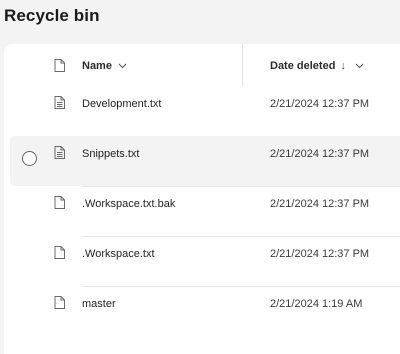 This screenshot has width=400, height=354. Describe the element at coordinates (52, 15) in the screenshot. I see `page-title: Recycle bin` at that location.